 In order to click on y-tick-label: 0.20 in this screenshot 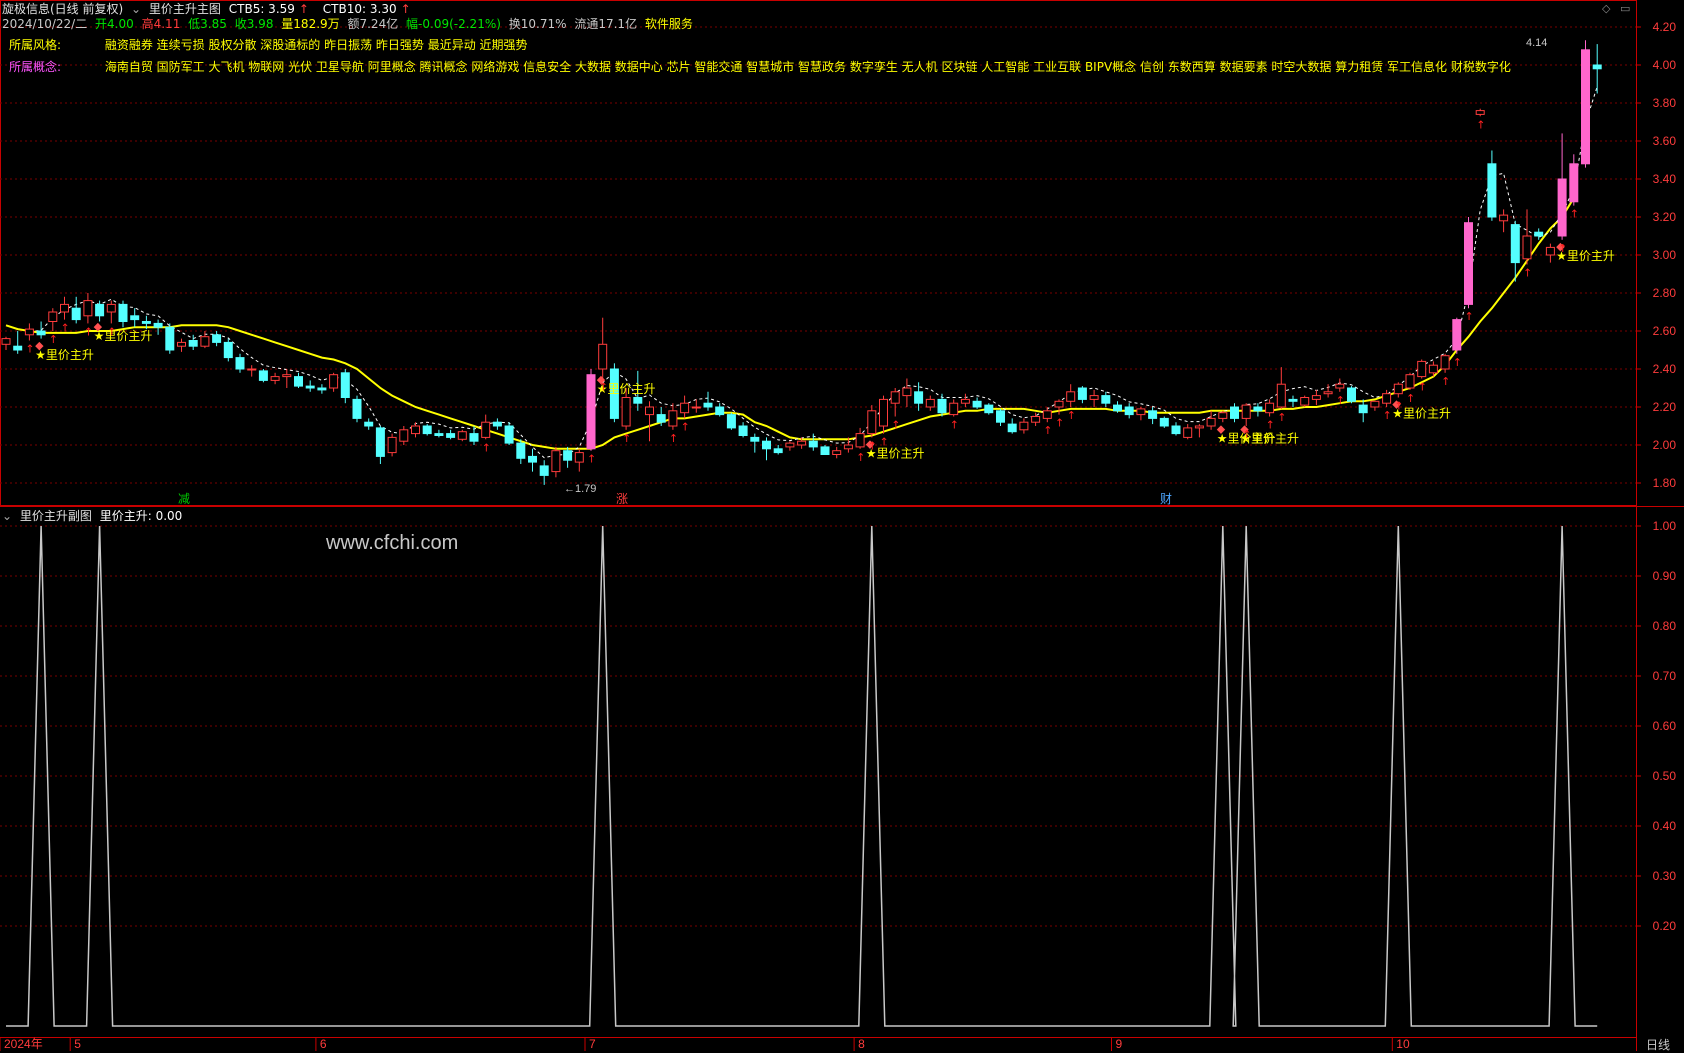, I will do `click(1665, 926)`.